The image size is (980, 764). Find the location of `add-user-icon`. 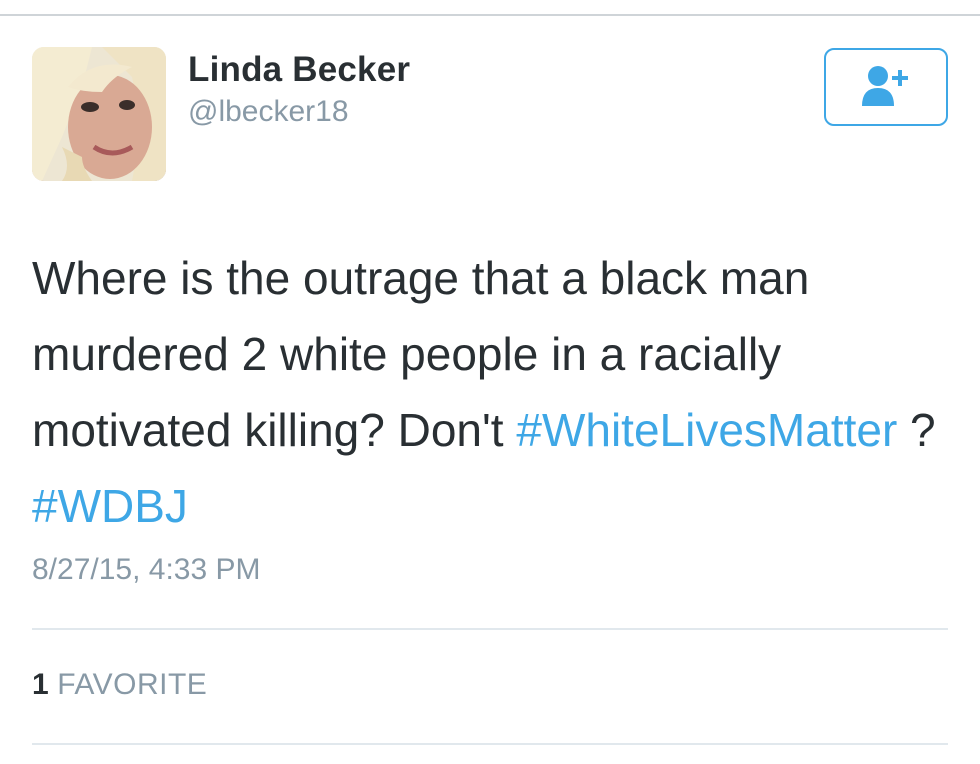

add-user-icon is located at coordinates (885, 86).